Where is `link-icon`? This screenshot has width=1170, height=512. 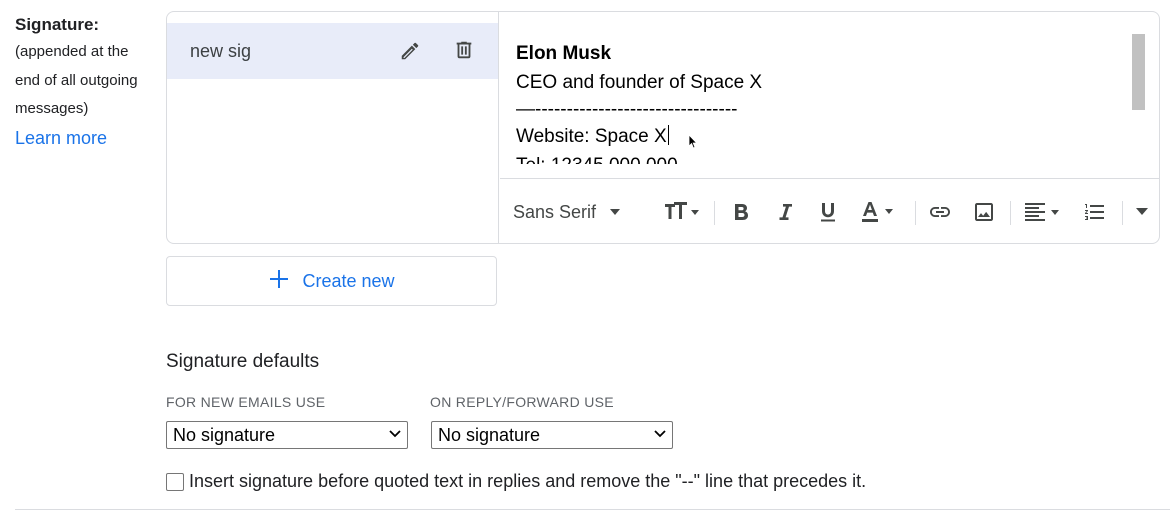
link-icon is located at coordinates (940, 212).